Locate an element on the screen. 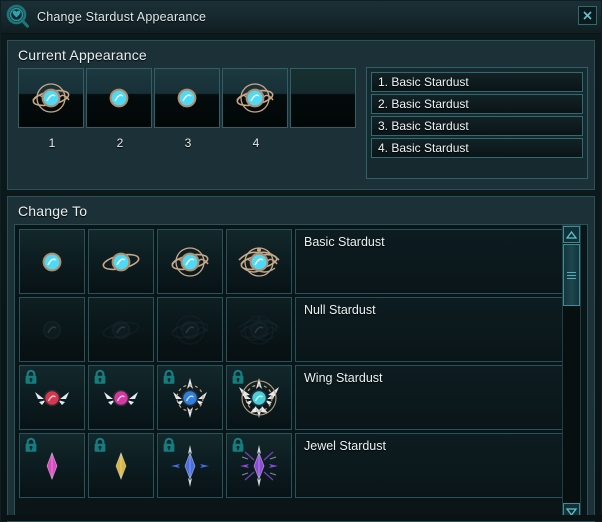 The width and height of the screenshot is (602, 522). equipped-list-item: 1. Basic Stardust is located at coordinates (477, 82).